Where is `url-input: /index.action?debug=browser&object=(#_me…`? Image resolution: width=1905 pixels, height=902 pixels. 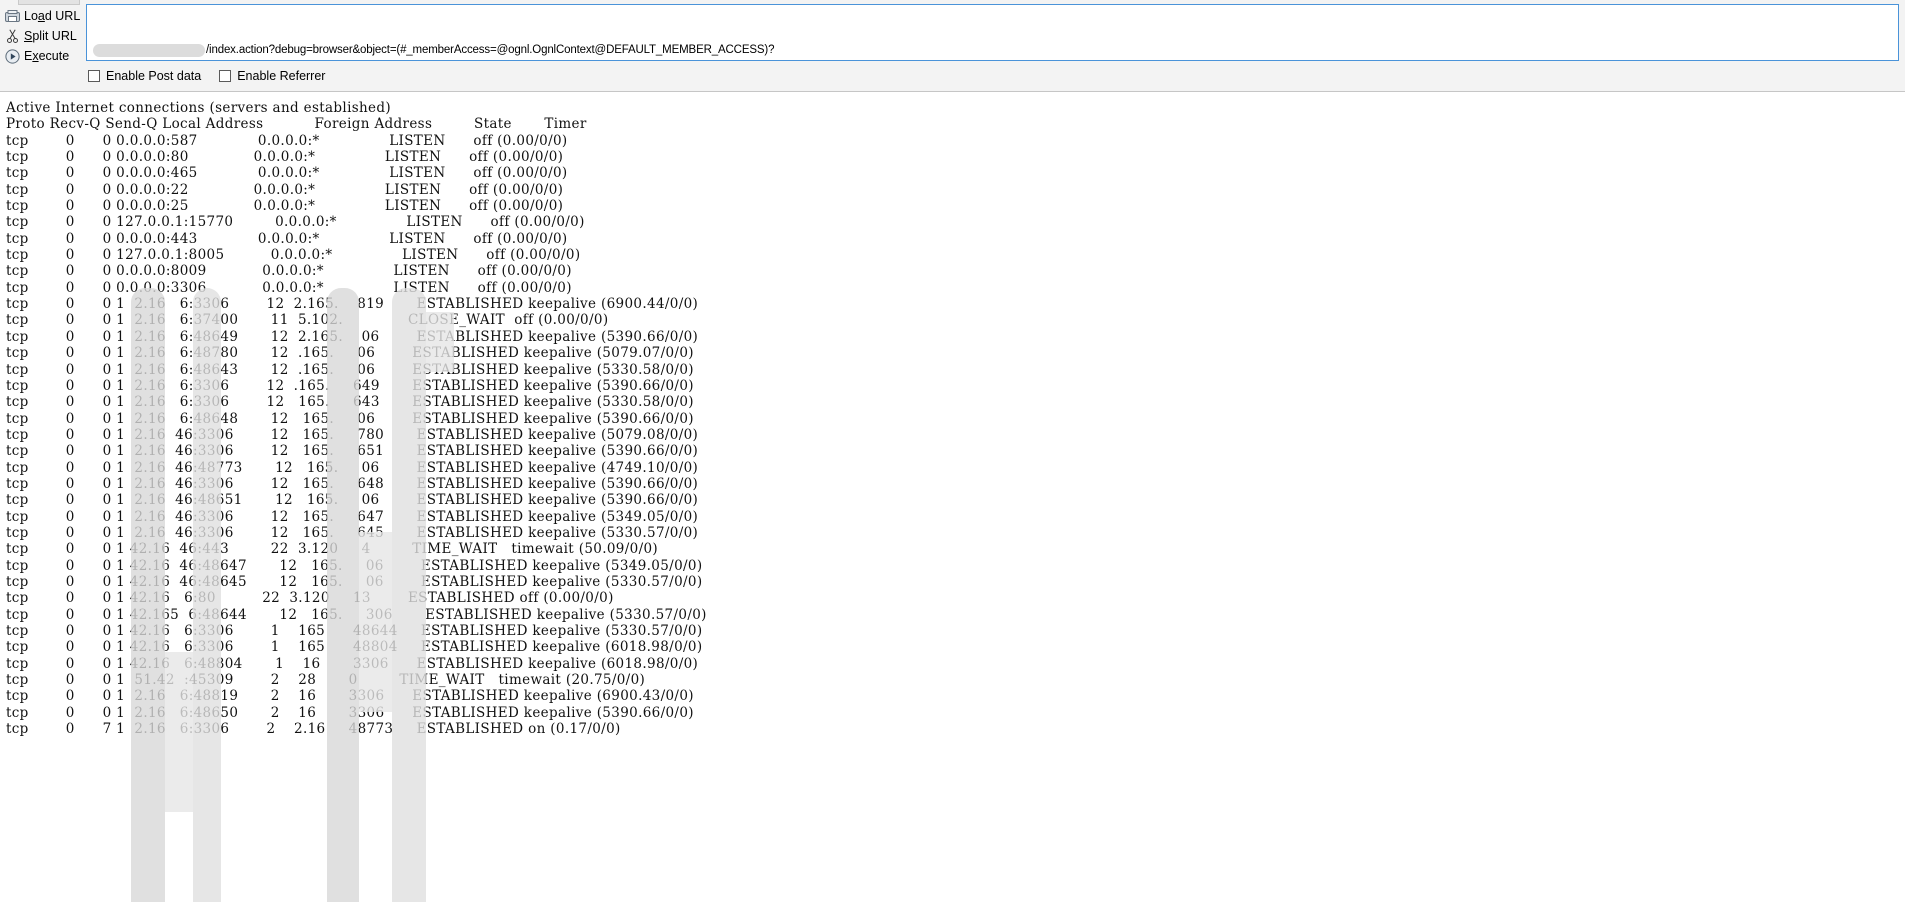 url-input: /index.action?debug=browser&object=(#_me… is located at coordinates (992, 32).